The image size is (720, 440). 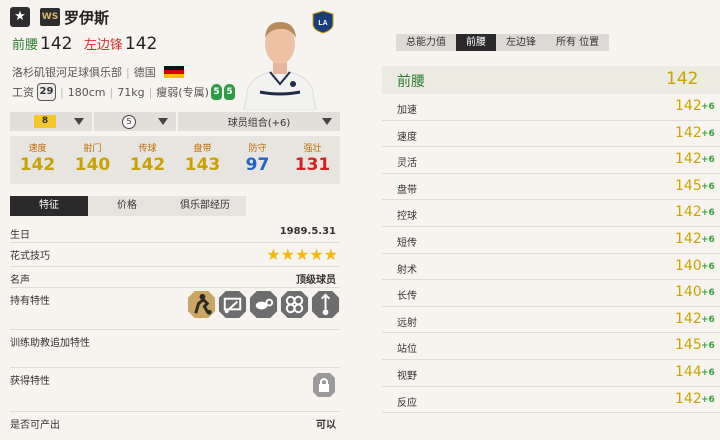 I want to click on trait-playmaker-icon, so click(x=294, y=304).